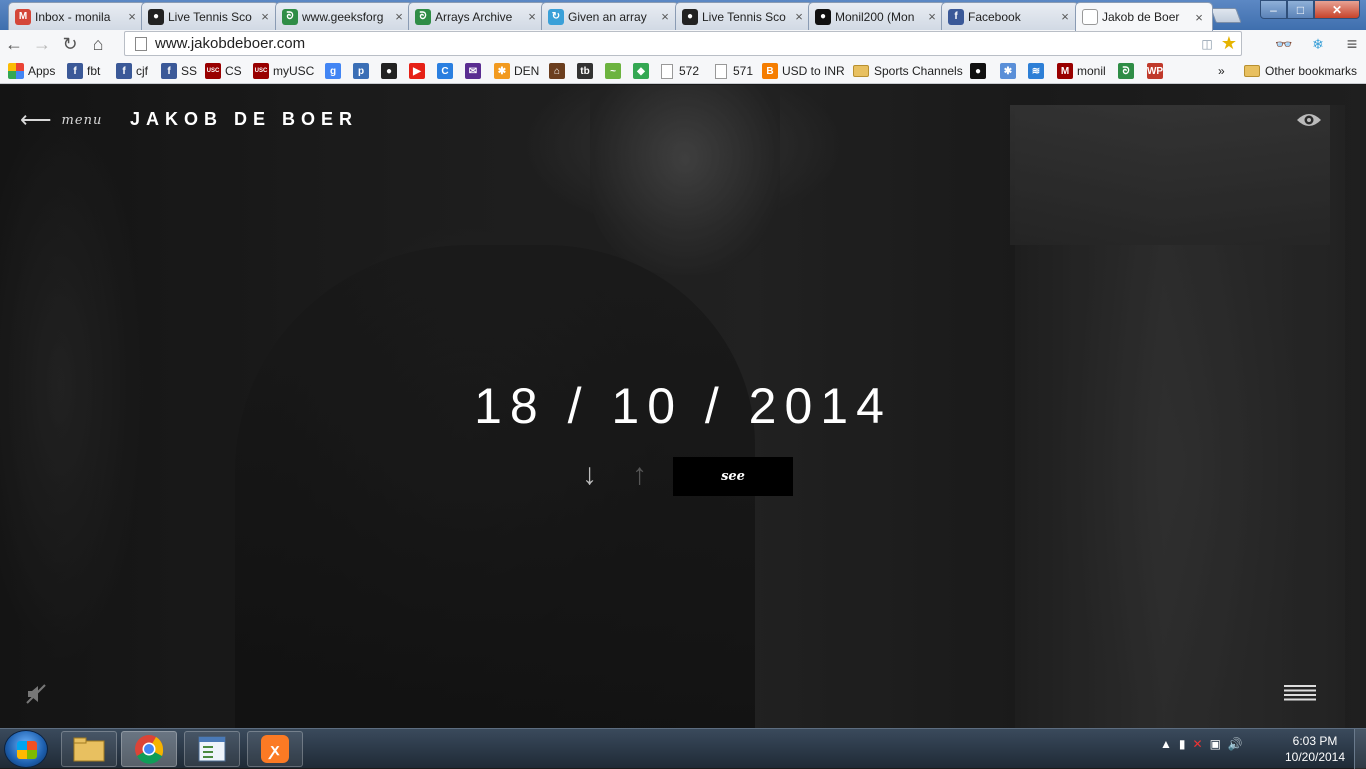  I want to click on close-window-button: ✕, so click(1337, 9).